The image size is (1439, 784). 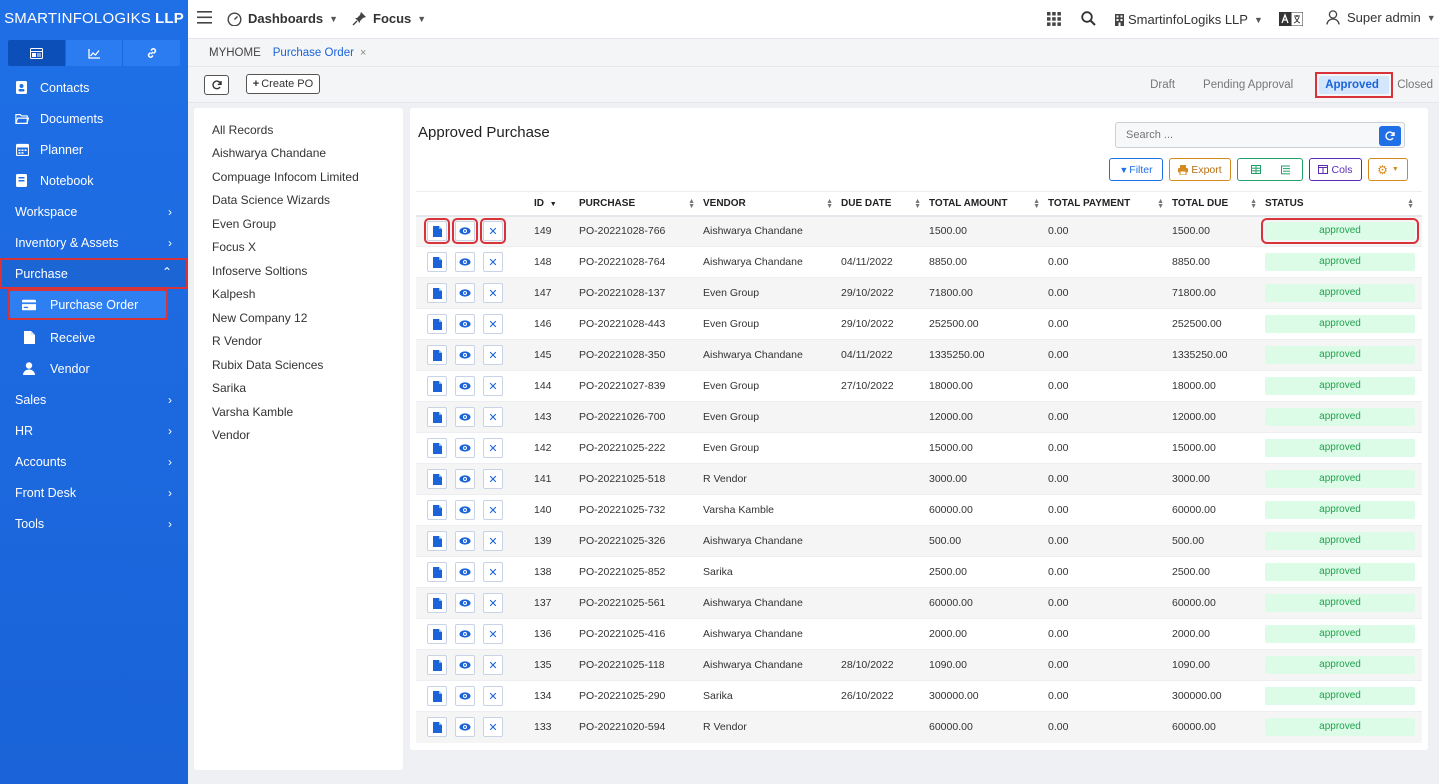 What do you see at coordinates (641, 665) in the screenshot?
I see `cell-purchase: PO-20221025-118` at bounding box center [641, 665].